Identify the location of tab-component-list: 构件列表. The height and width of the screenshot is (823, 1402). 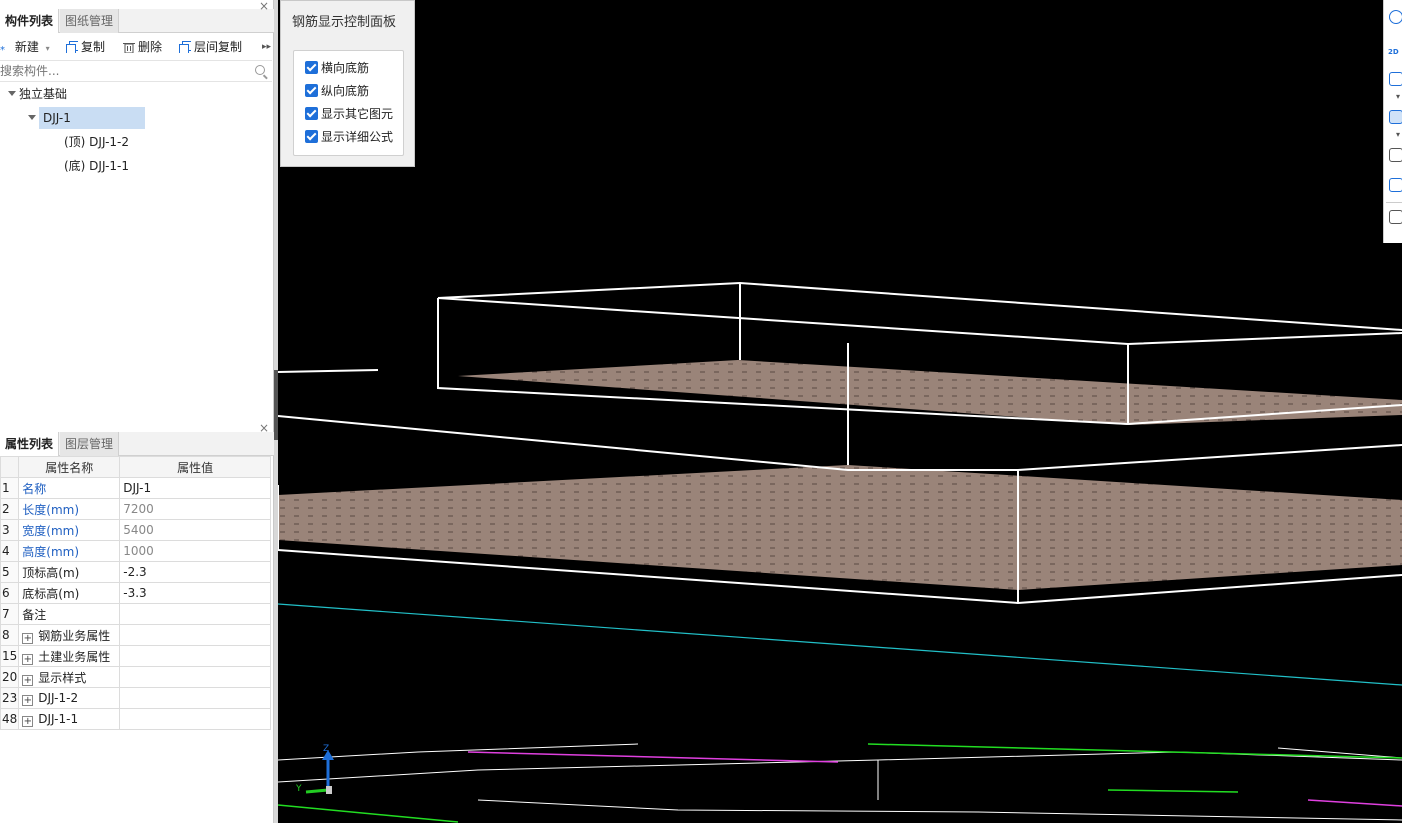
(30, 21).